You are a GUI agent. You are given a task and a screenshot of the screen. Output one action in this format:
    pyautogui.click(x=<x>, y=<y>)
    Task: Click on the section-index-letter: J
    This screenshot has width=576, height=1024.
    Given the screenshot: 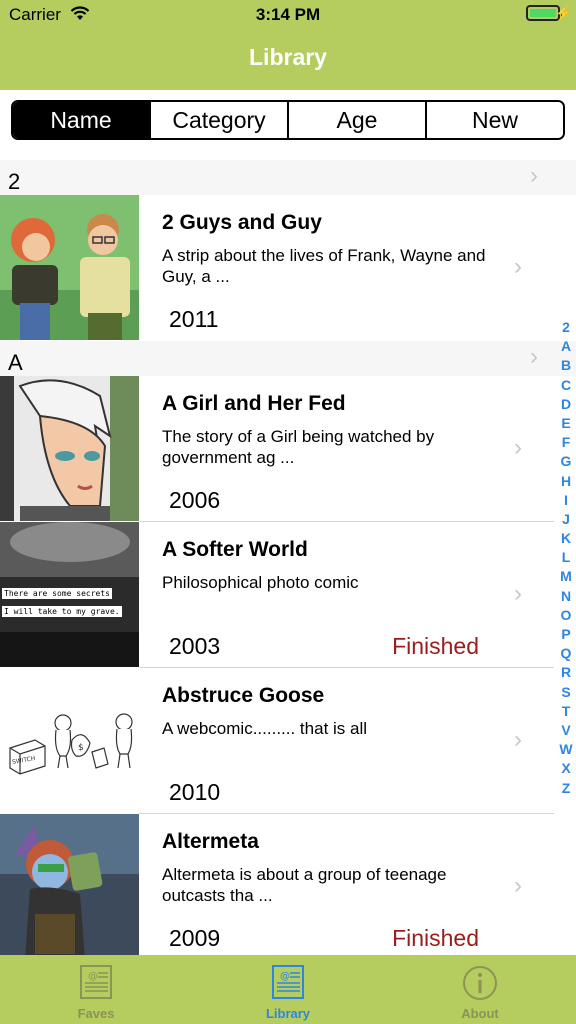 What is the action you would take?
    pyautogui.click(x=566, y=519)
    